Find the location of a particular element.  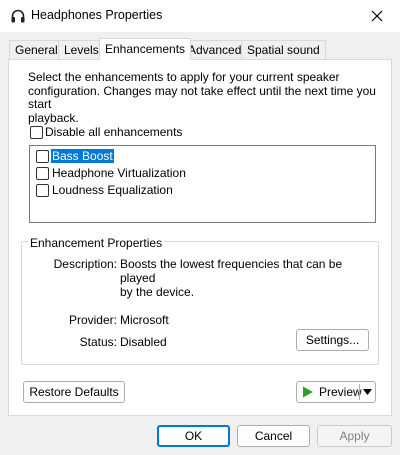

description-line: playback. is located at coordinates (53, 117).